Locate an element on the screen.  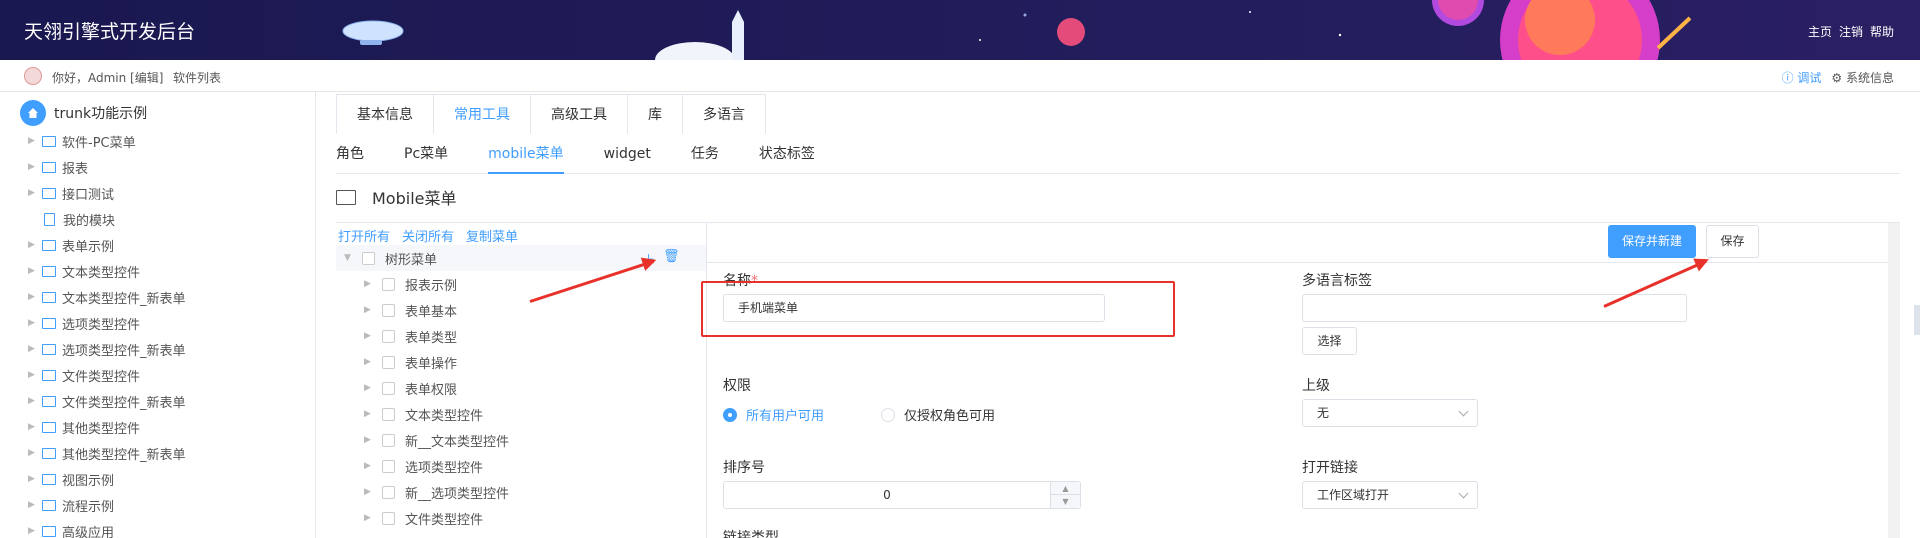
tree-node: ▶ 新__文本类型控件 is located at coordinates (436, 440).